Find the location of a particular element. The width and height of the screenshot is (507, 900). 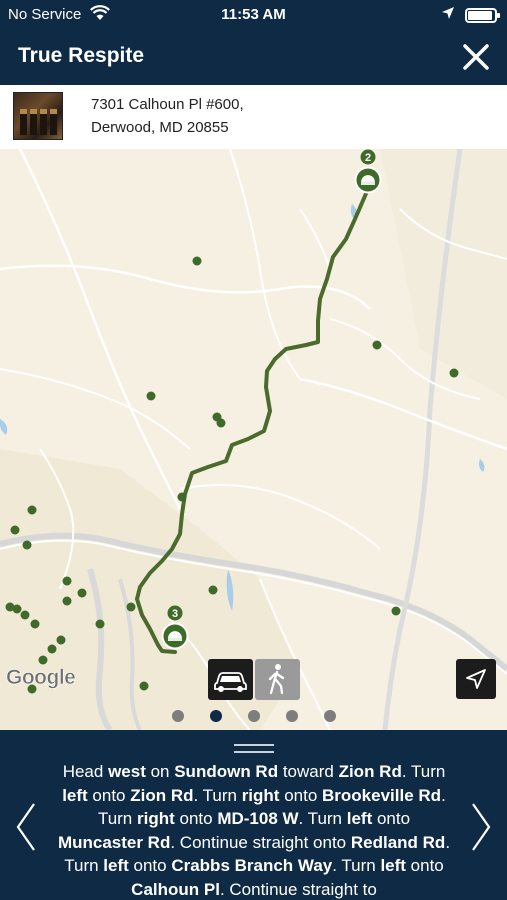

address-line-1: 7301 Calhoun Pl #600, is located at coordinates (167, 104).